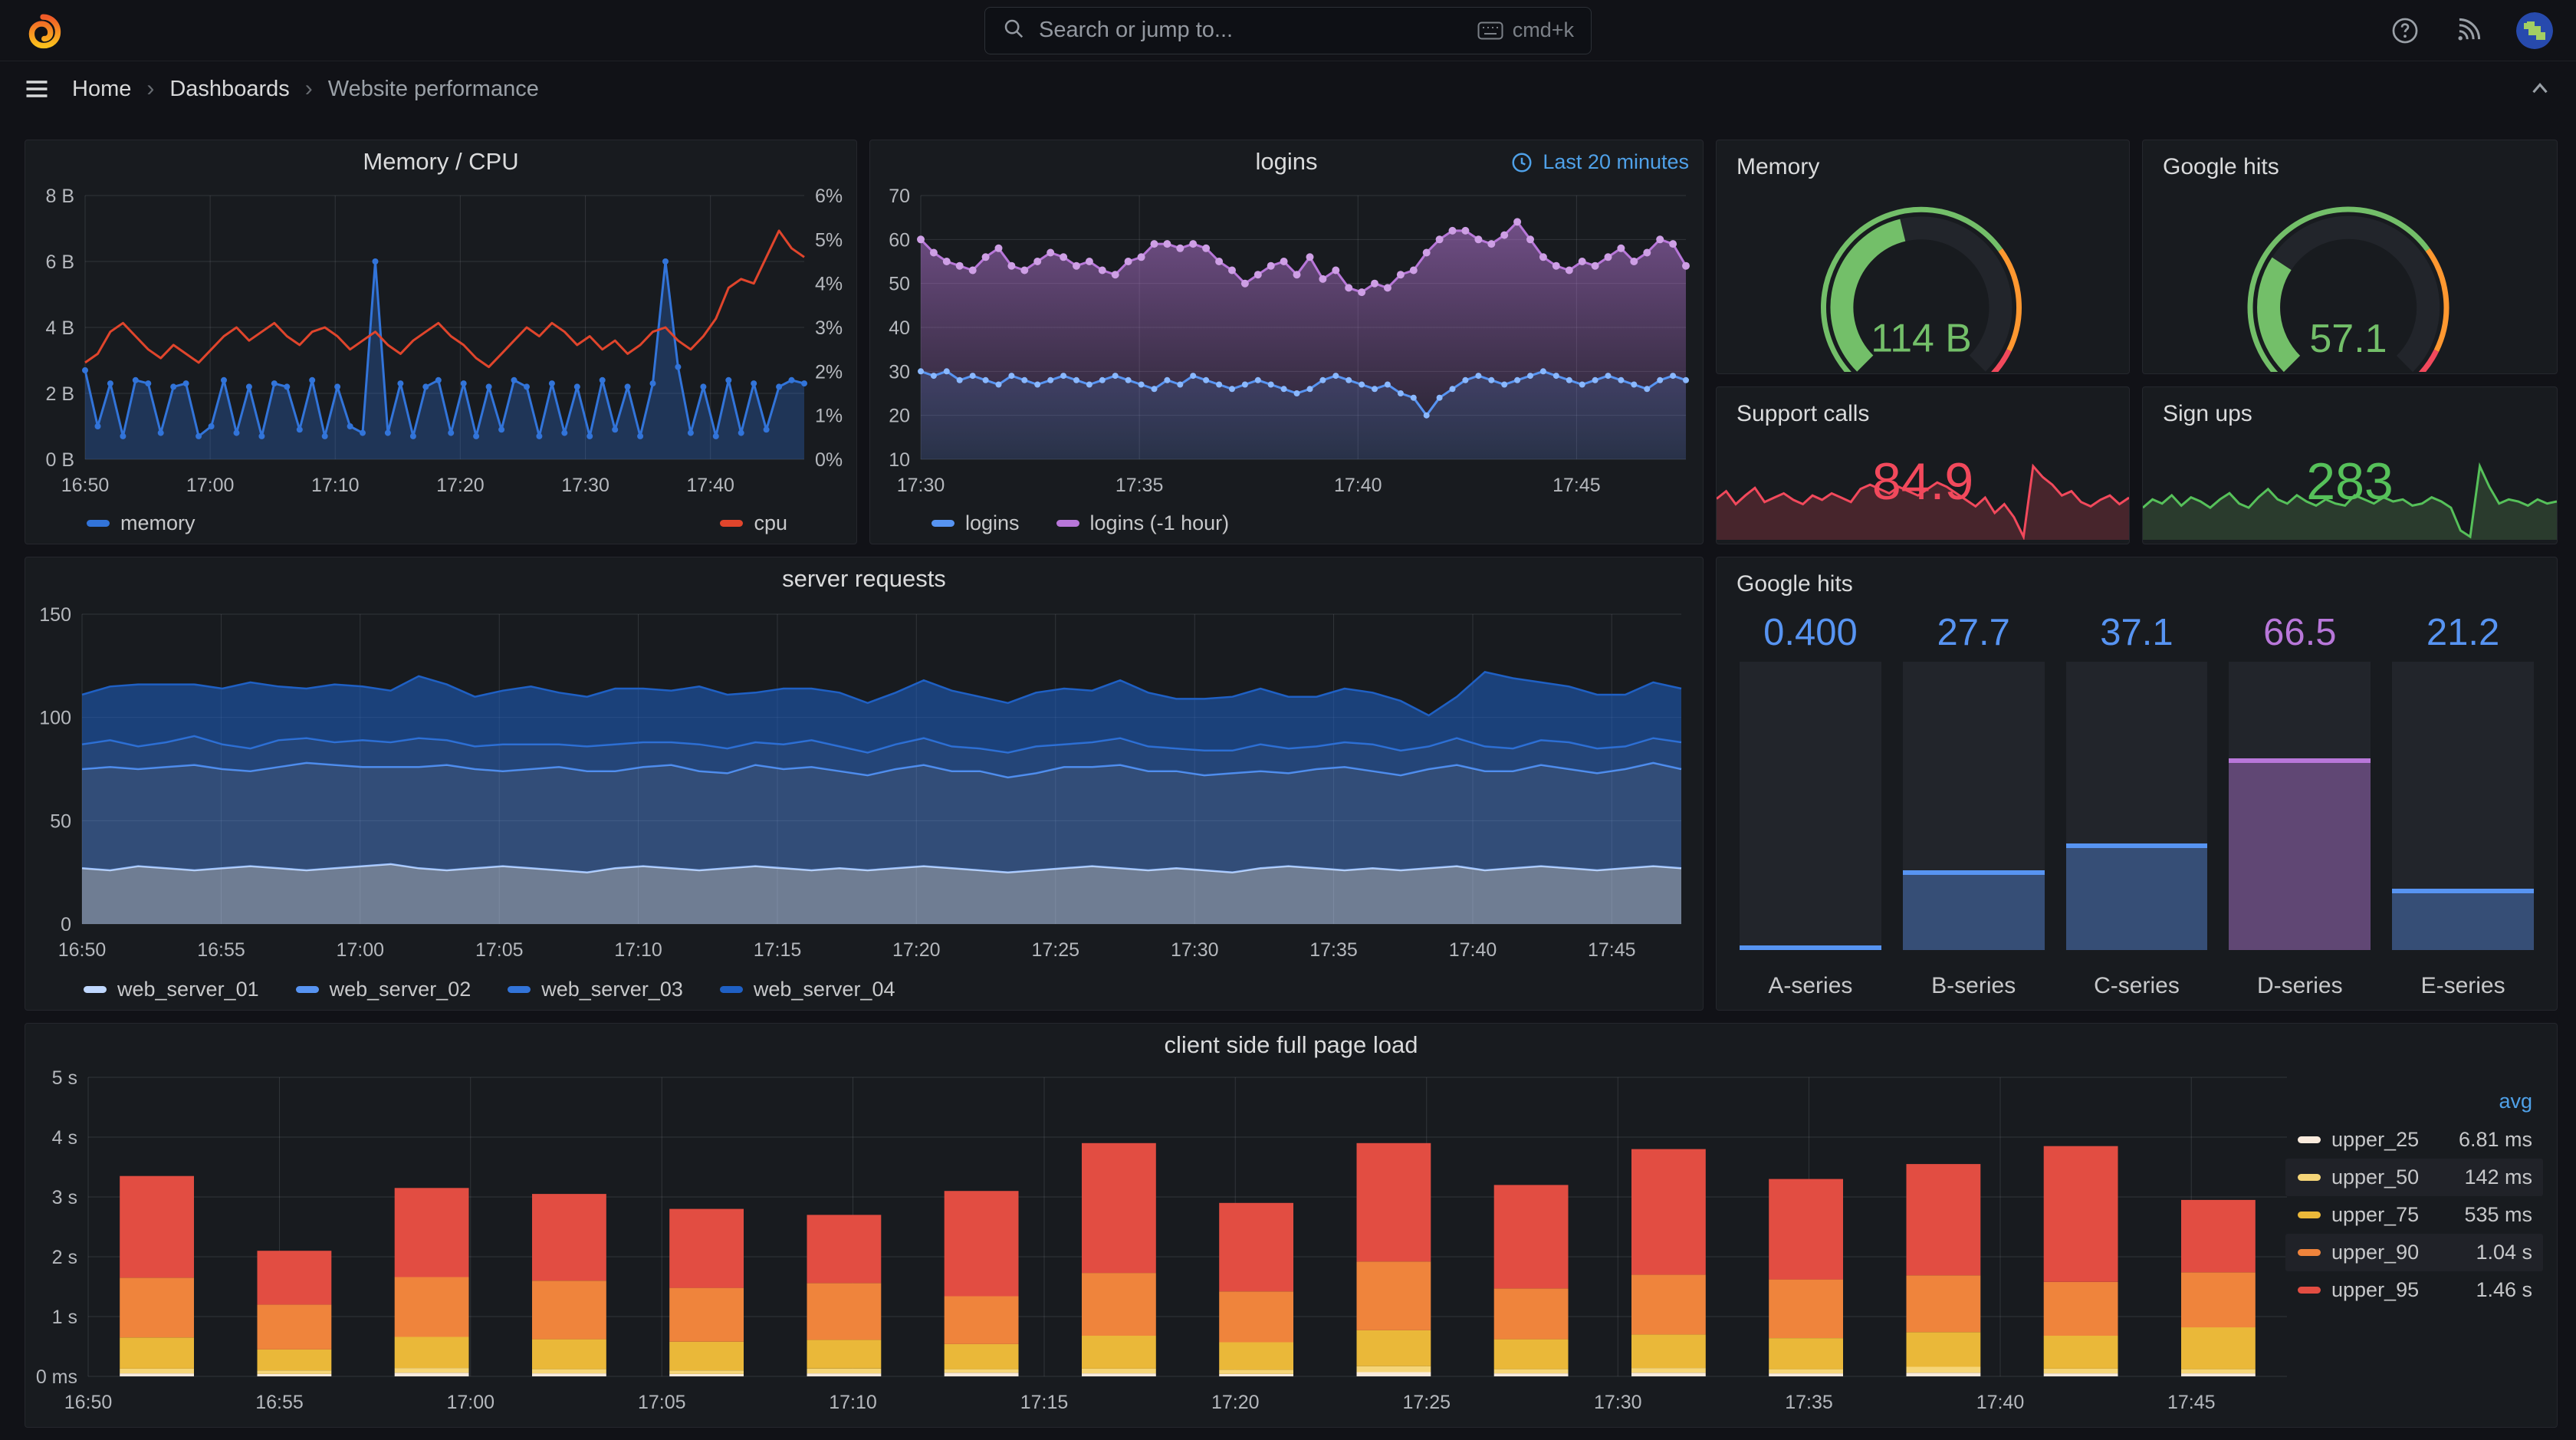 The height and width of the screenshot is (1440, 2576). Describe the element at coordinates (2414, 1177) in the screenshot. I see `legend-item-upper_50: upper_50 142 ms` at that location.